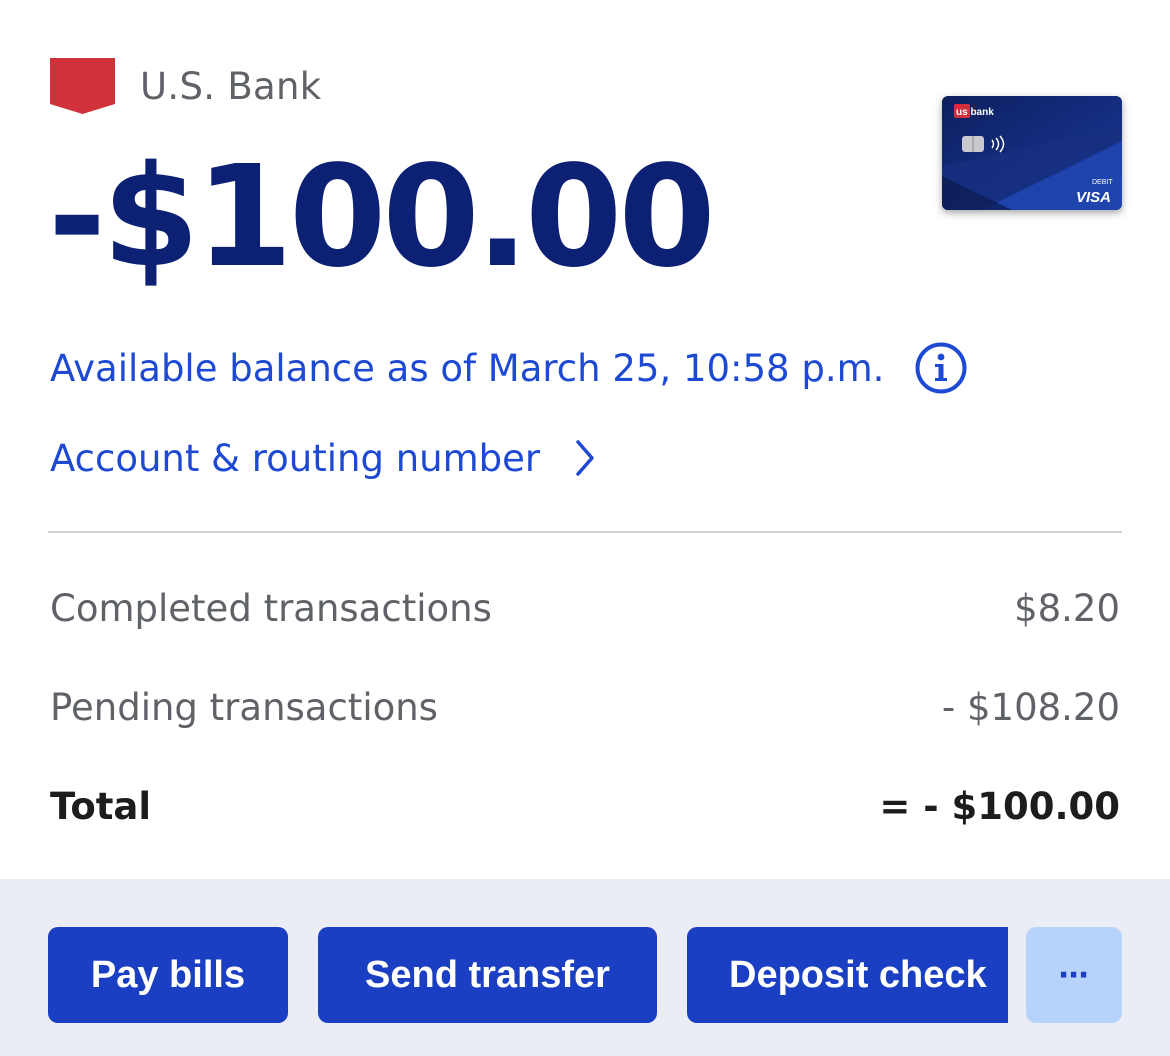  What do you see at coordinates (382, 217) in the screenshot?
I see `balance-amount: -$100.00` at bounding box center [382, 217].